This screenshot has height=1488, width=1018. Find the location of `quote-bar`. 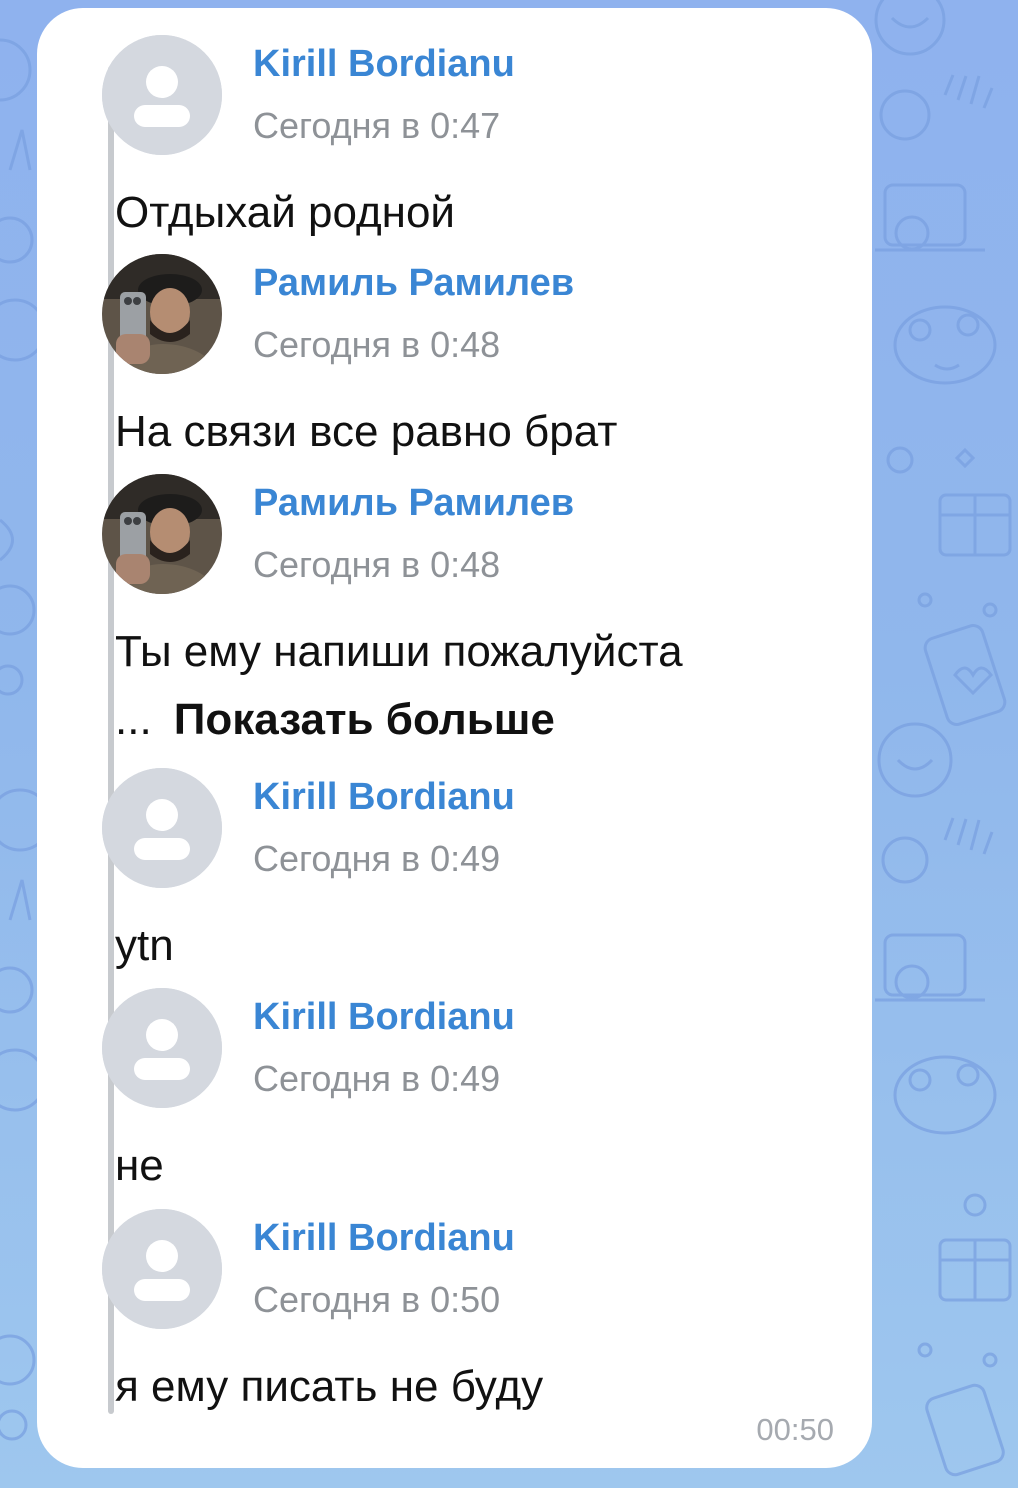

quote-bar is located at coordinates (111, 740).